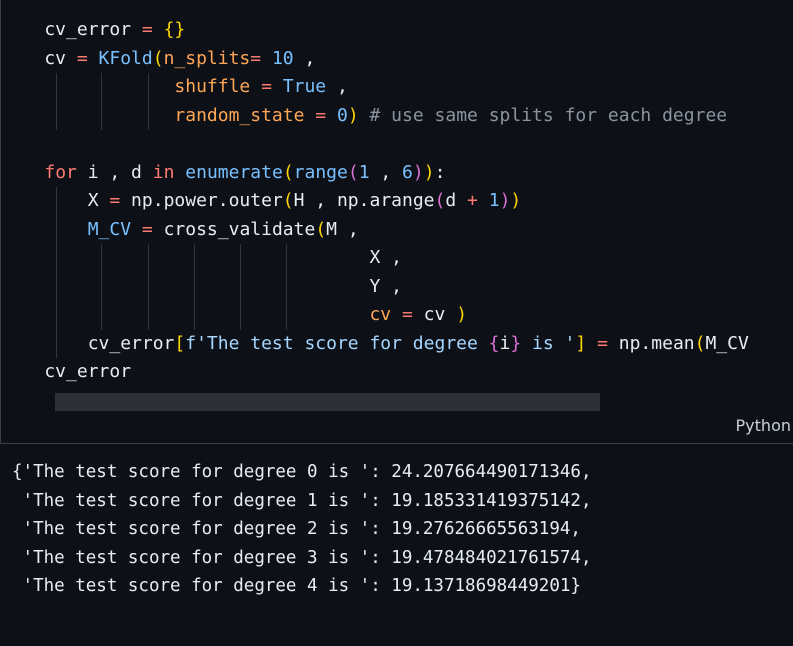 This screenshot has width=793, height=646. I want to click on code-token: +, so click(472, 200).